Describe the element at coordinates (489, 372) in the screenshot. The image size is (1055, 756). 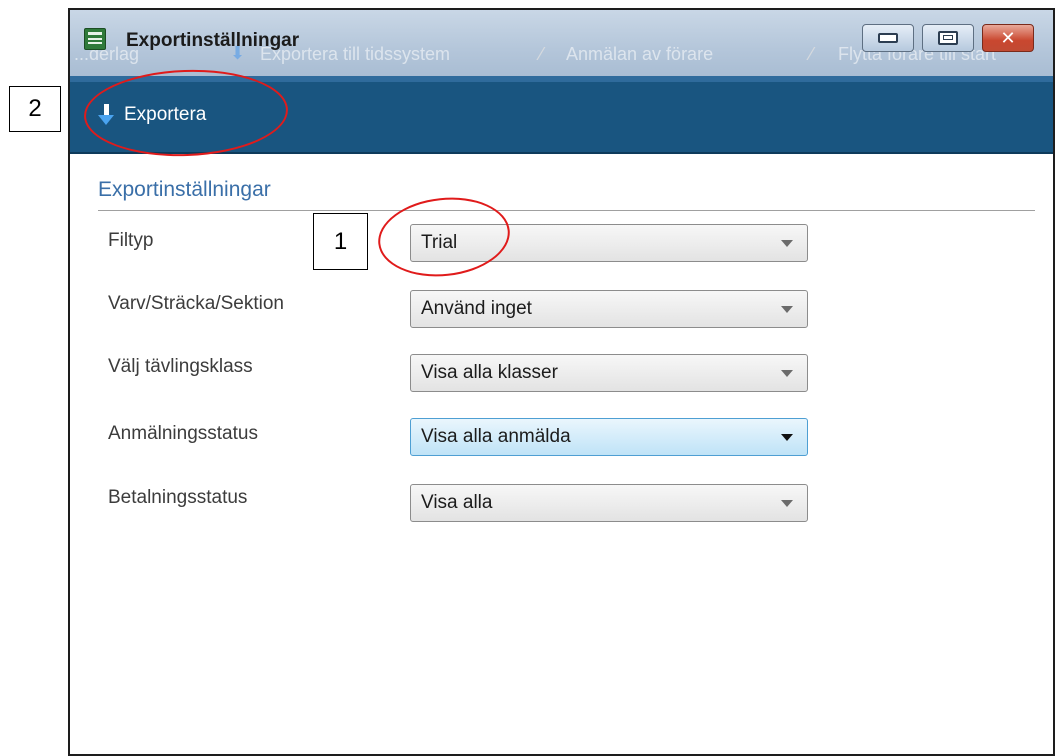
I see `tavlingsklass-value: Visa alla klasser` at that location.